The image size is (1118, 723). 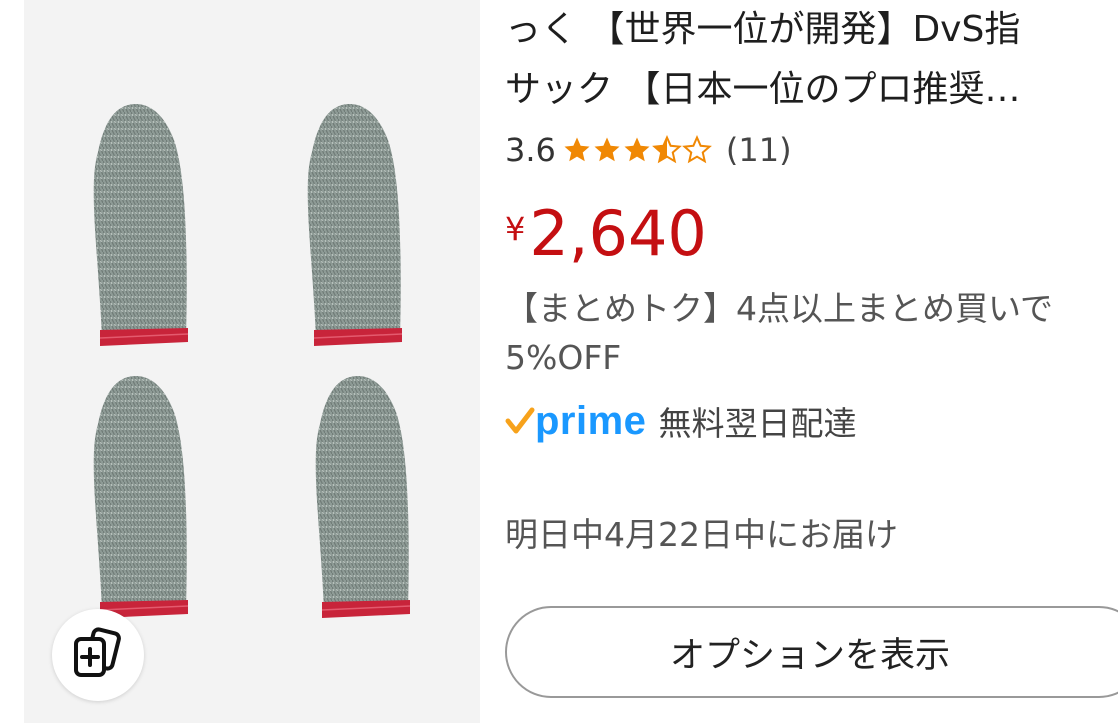 I want to click on rating-value: 3.6, so click(x=530, y=150).